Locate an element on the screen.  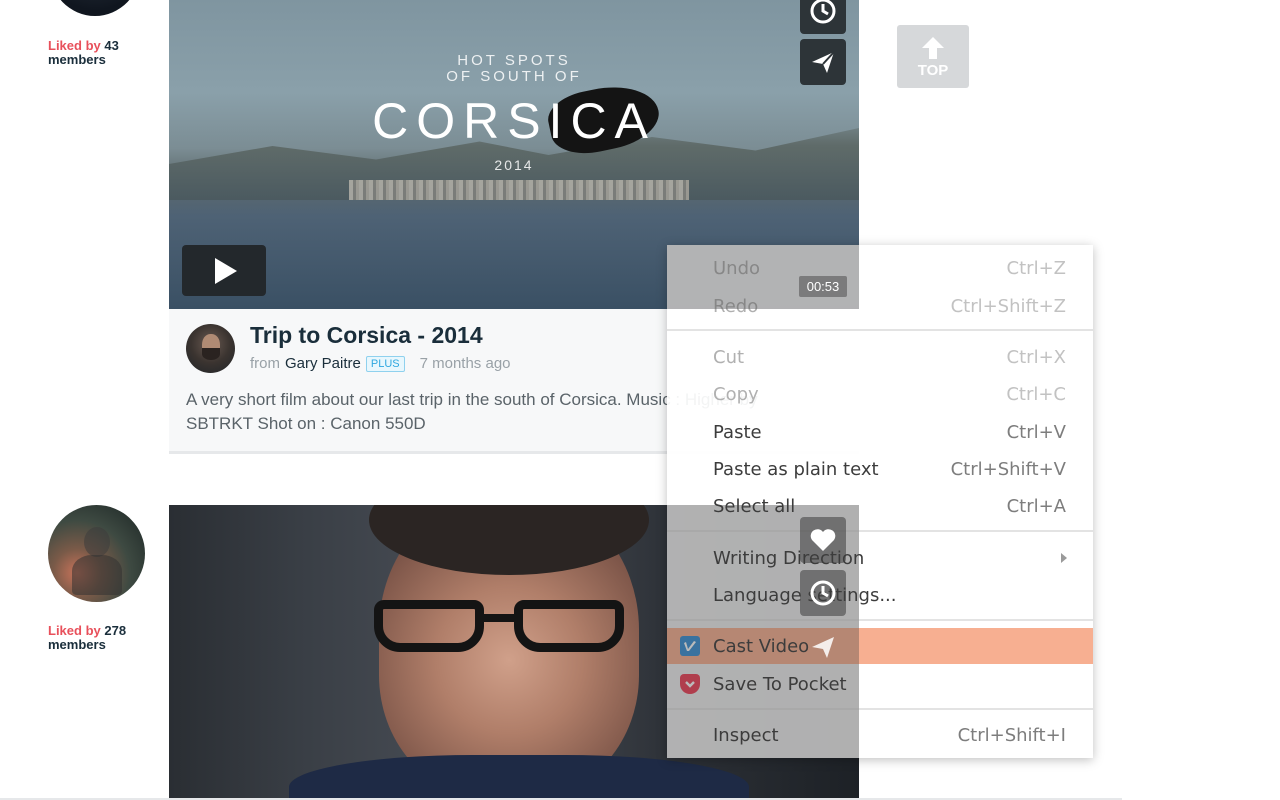
menu-item-label: Copy is located at coordinates (736, 394).